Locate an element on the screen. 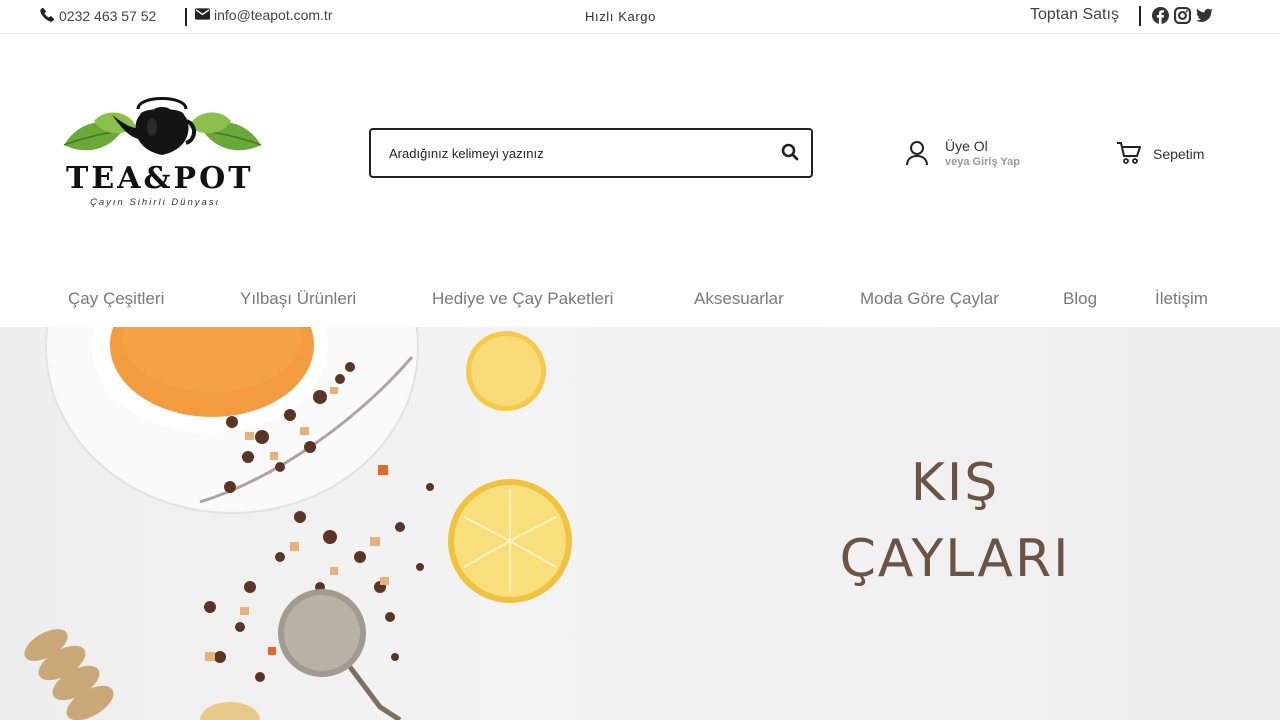 The height and width of the screenshot is (720, 1280). search-input is located at coordinates (574, 153).